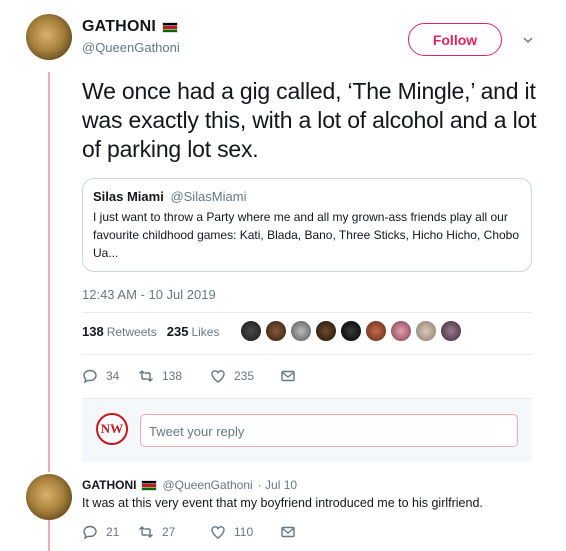 The height and width of the screenshot is (551, 566). I want to click on retweet-action: 138, so click(174, 376).